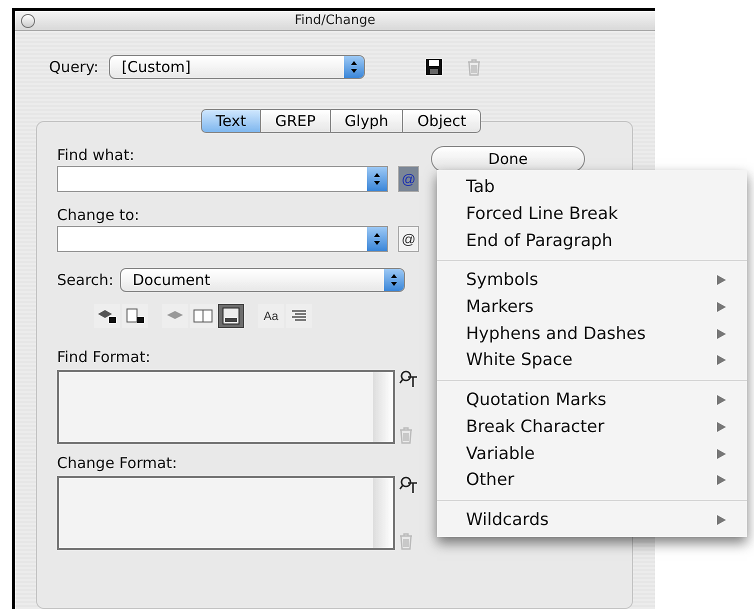 The width and height of the screenshot is (754, 609). What do you see at coordinates (222, 239) in the screenshot?
I see `change-to-field` at bounding box center [222, 239].